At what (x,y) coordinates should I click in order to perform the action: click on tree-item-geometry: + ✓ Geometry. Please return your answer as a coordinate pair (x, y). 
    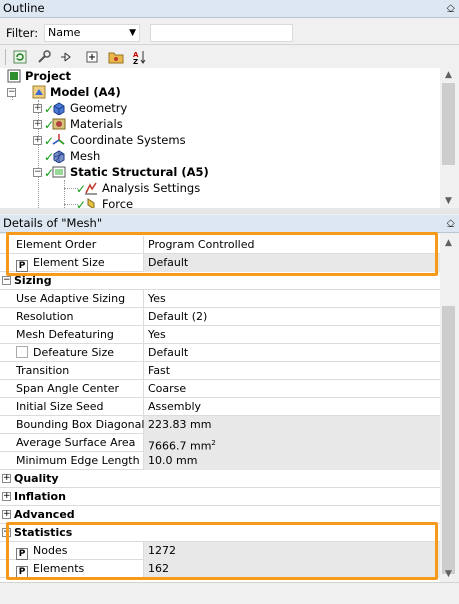
    Looking at the image, I should click on (80, 108).